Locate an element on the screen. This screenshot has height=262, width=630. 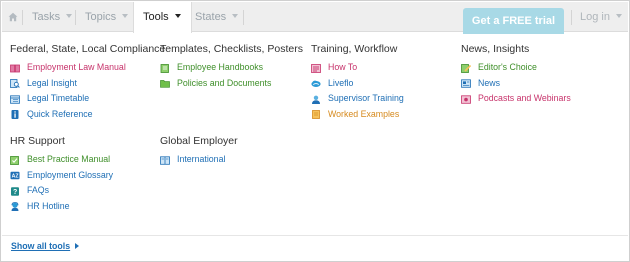
menu-item-employment-glossary: AZ Employment Glossary is located at coordinates (61, 176).